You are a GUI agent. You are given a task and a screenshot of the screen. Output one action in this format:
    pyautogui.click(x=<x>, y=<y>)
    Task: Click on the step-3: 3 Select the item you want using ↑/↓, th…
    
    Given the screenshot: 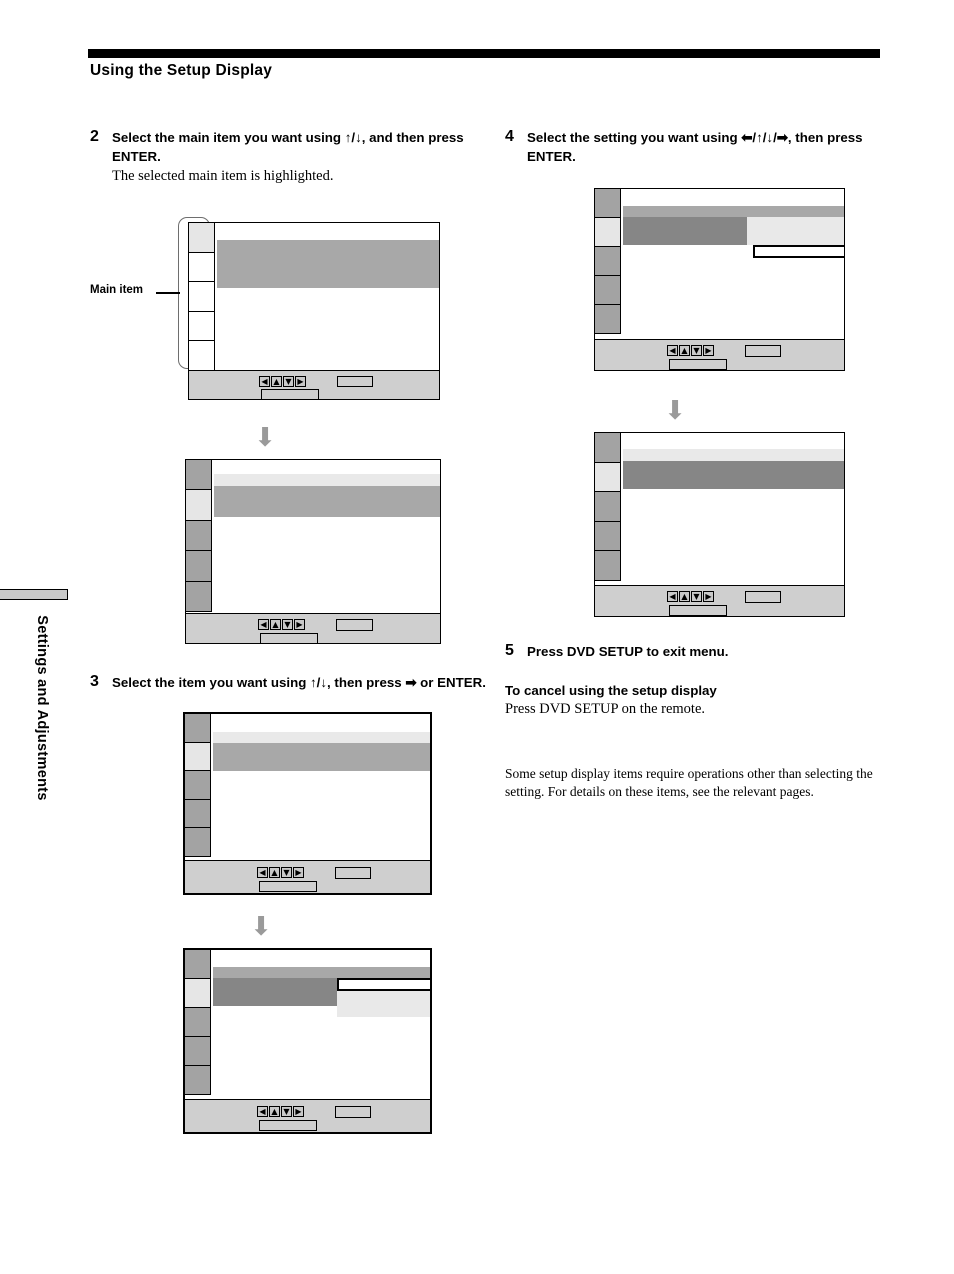 What is the action you would take?
    pyautogui.click(x=290, y=682)
    